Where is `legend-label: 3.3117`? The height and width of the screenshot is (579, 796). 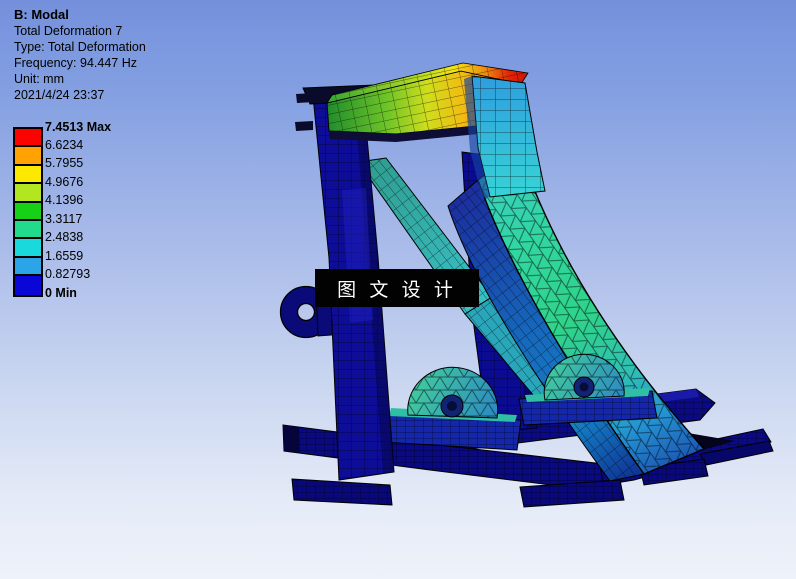 legend-label: 3.3117 is located at coordinates (64, 218).